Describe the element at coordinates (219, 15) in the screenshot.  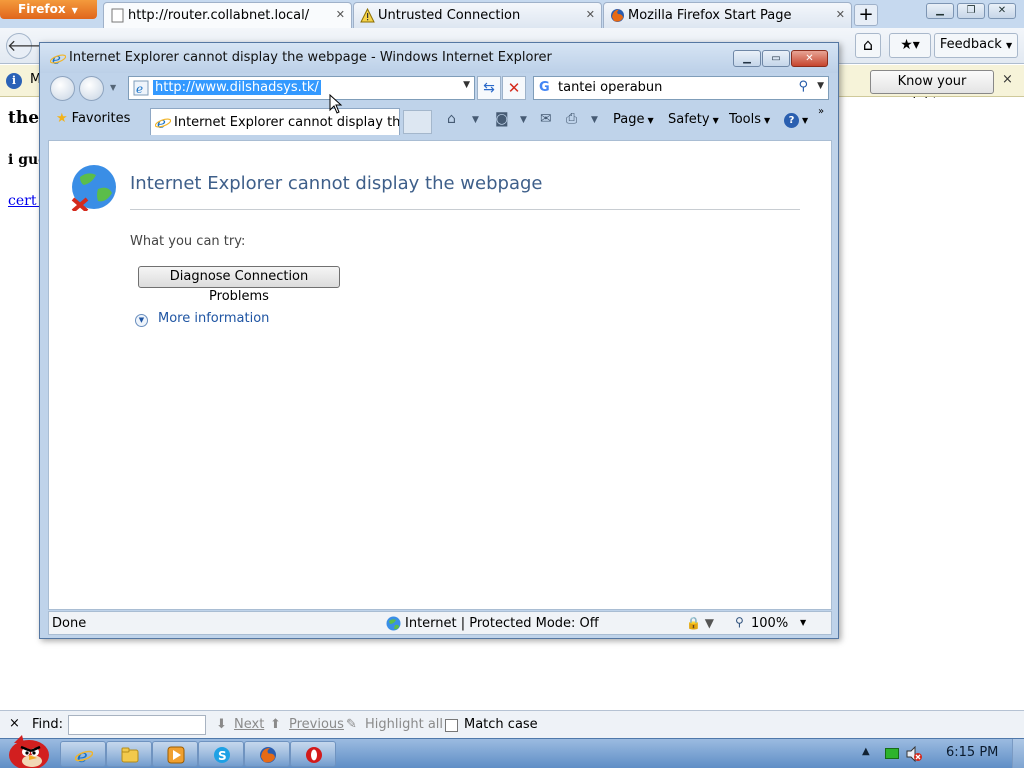
I see `tab-label: http://router.collabnet.local/` at that location.